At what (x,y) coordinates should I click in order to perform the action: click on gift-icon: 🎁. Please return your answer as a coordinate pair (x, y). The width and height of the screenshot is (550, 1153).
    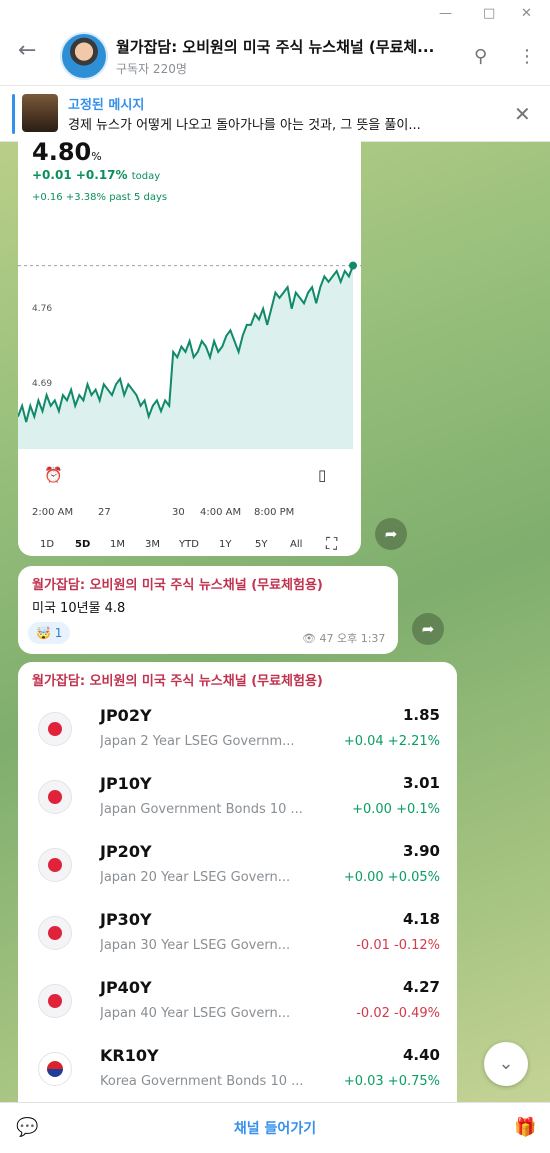
    Looking at the image, I should click on (525, 1127).